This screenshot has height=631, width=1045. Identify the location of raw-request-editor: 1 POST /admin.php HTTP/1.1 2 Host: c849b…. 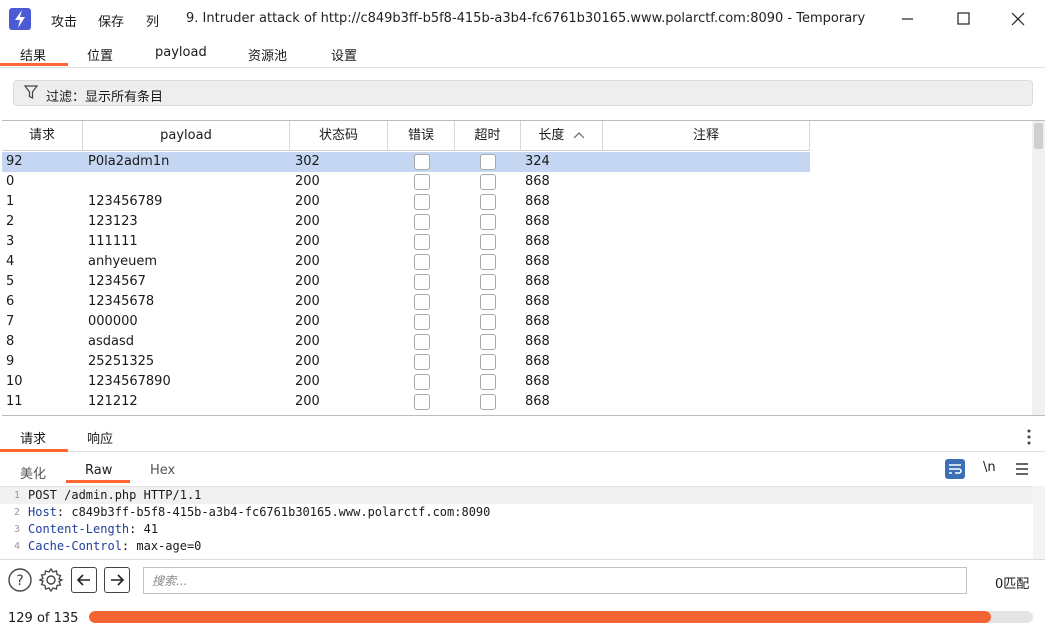
(522, 522).